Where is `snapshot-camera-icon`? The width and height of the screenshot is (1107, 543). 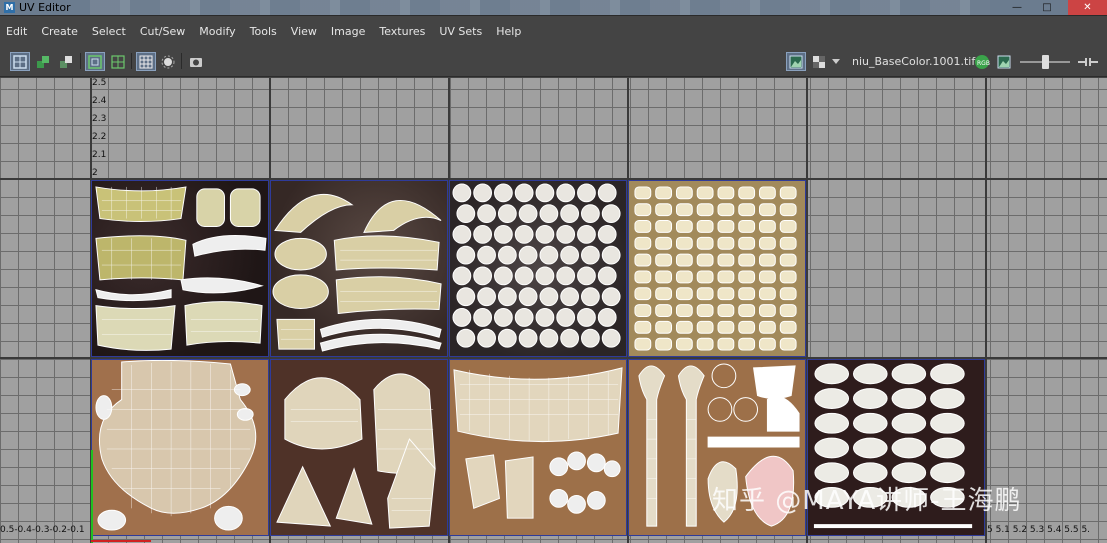
snapshot-camera-icon is located at coordinates (196, 61).